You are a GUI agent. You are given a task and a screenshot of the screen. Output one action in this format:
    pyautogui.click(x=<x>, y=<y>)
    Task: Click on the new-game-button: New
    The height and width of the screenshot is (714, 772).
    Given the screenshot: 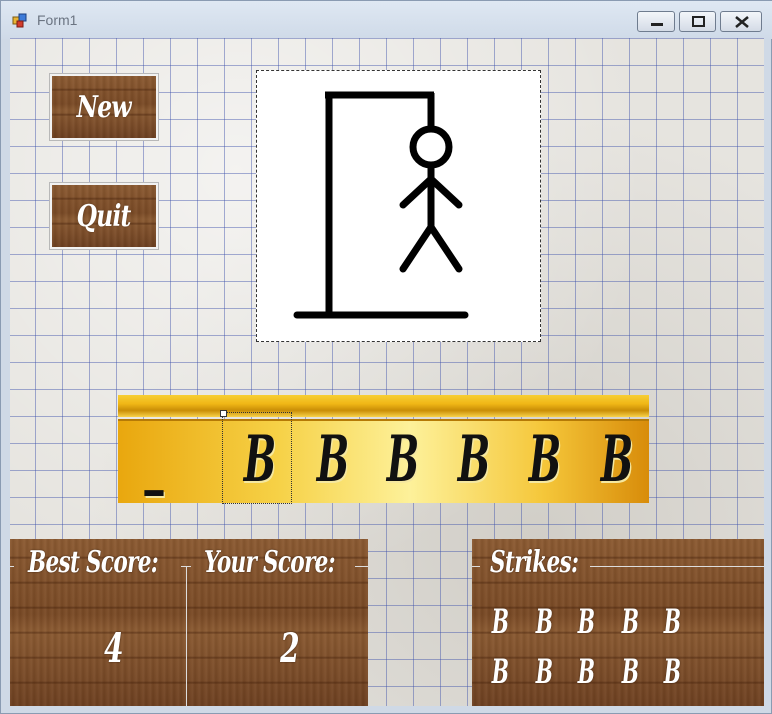 What is the action you would take?
    pyautogui.click(x=104, y=107)
    